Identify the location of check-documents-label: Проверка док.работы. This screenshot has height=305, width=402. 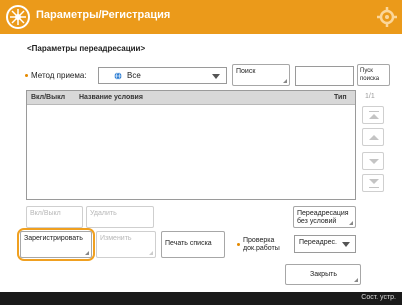
(261, 244).